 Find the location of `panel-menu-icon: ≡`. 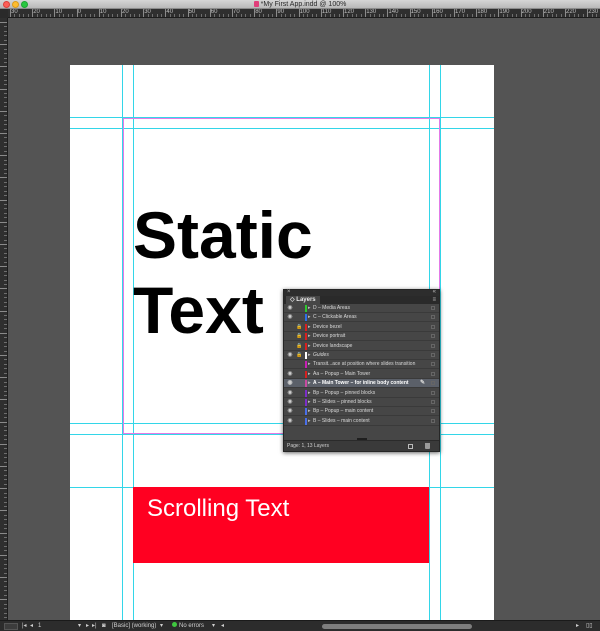

panel-menu-icon: ≡ is located at coordinates (434, 300).